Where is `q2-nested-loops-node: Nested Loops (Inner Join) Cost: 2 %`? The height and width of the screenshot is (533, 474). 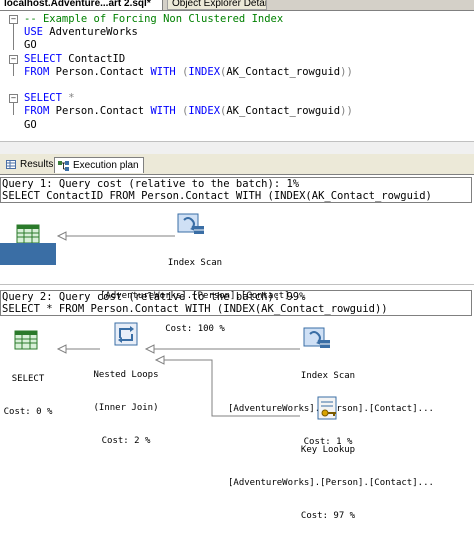 q2-nested-loops-node: Nested Loops (Inner Join) Cost: 2 % is located at coordinates (126, 403).